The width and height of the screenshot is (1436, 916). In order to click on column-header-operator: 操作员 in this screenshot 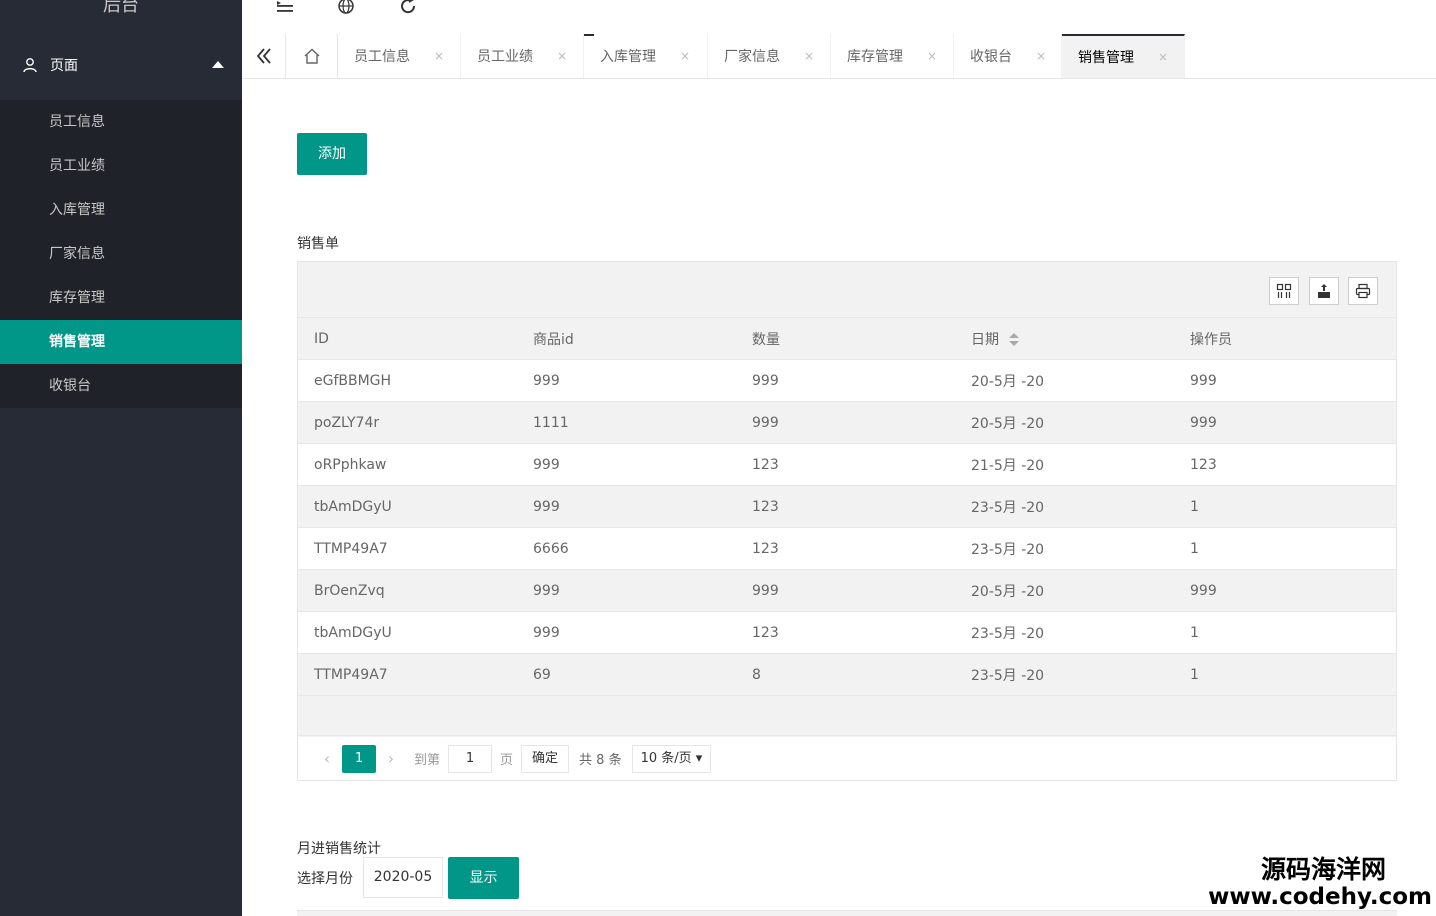, I will do `click(1284, 339)`.